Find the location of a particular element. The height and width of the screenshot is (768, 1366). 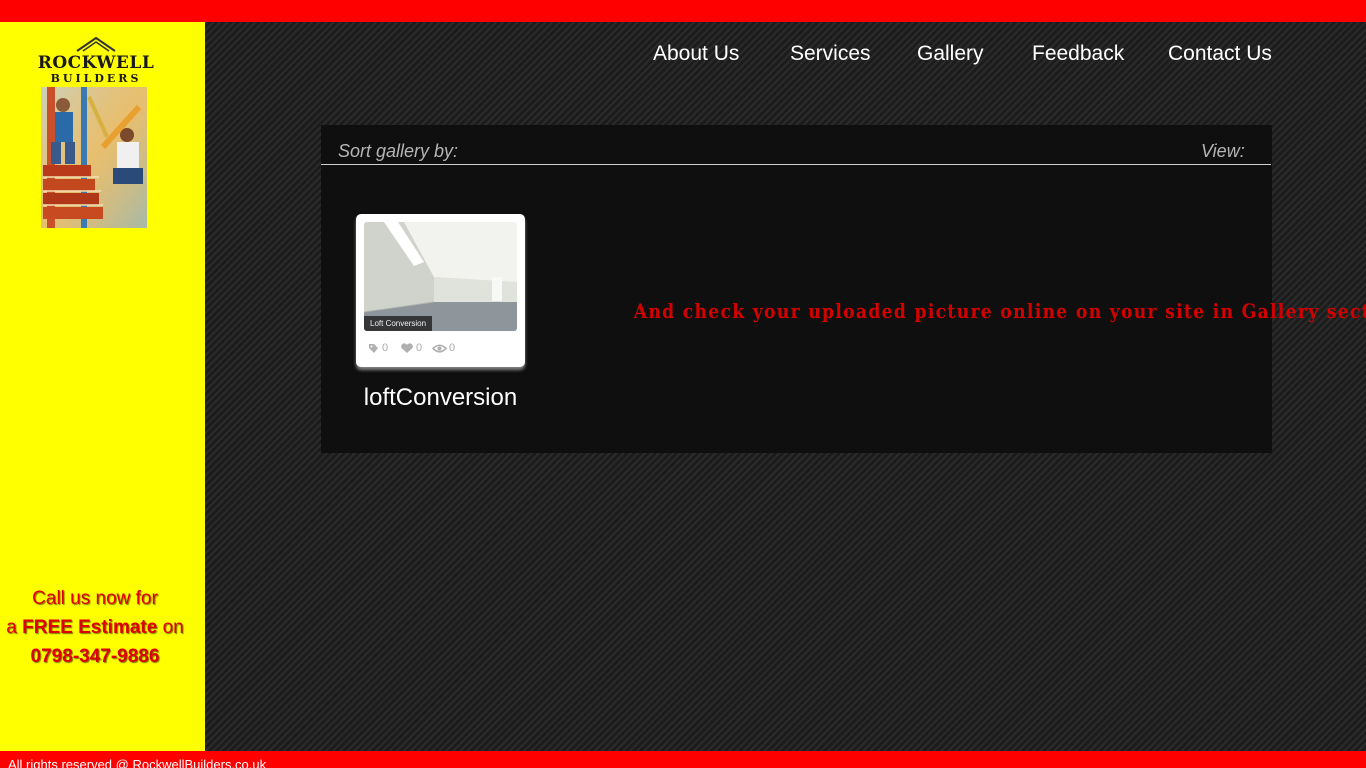

nav-about-us: About Us is located at coordinates (696, 54).